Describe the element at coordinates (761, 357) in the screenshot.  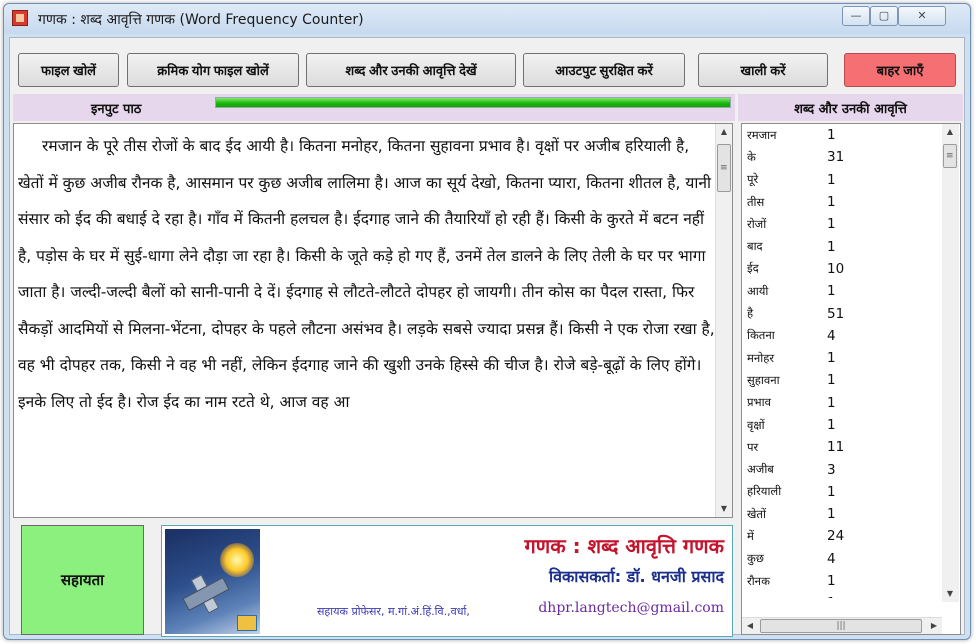
I see `frequency-word: मनोहर` at that location.